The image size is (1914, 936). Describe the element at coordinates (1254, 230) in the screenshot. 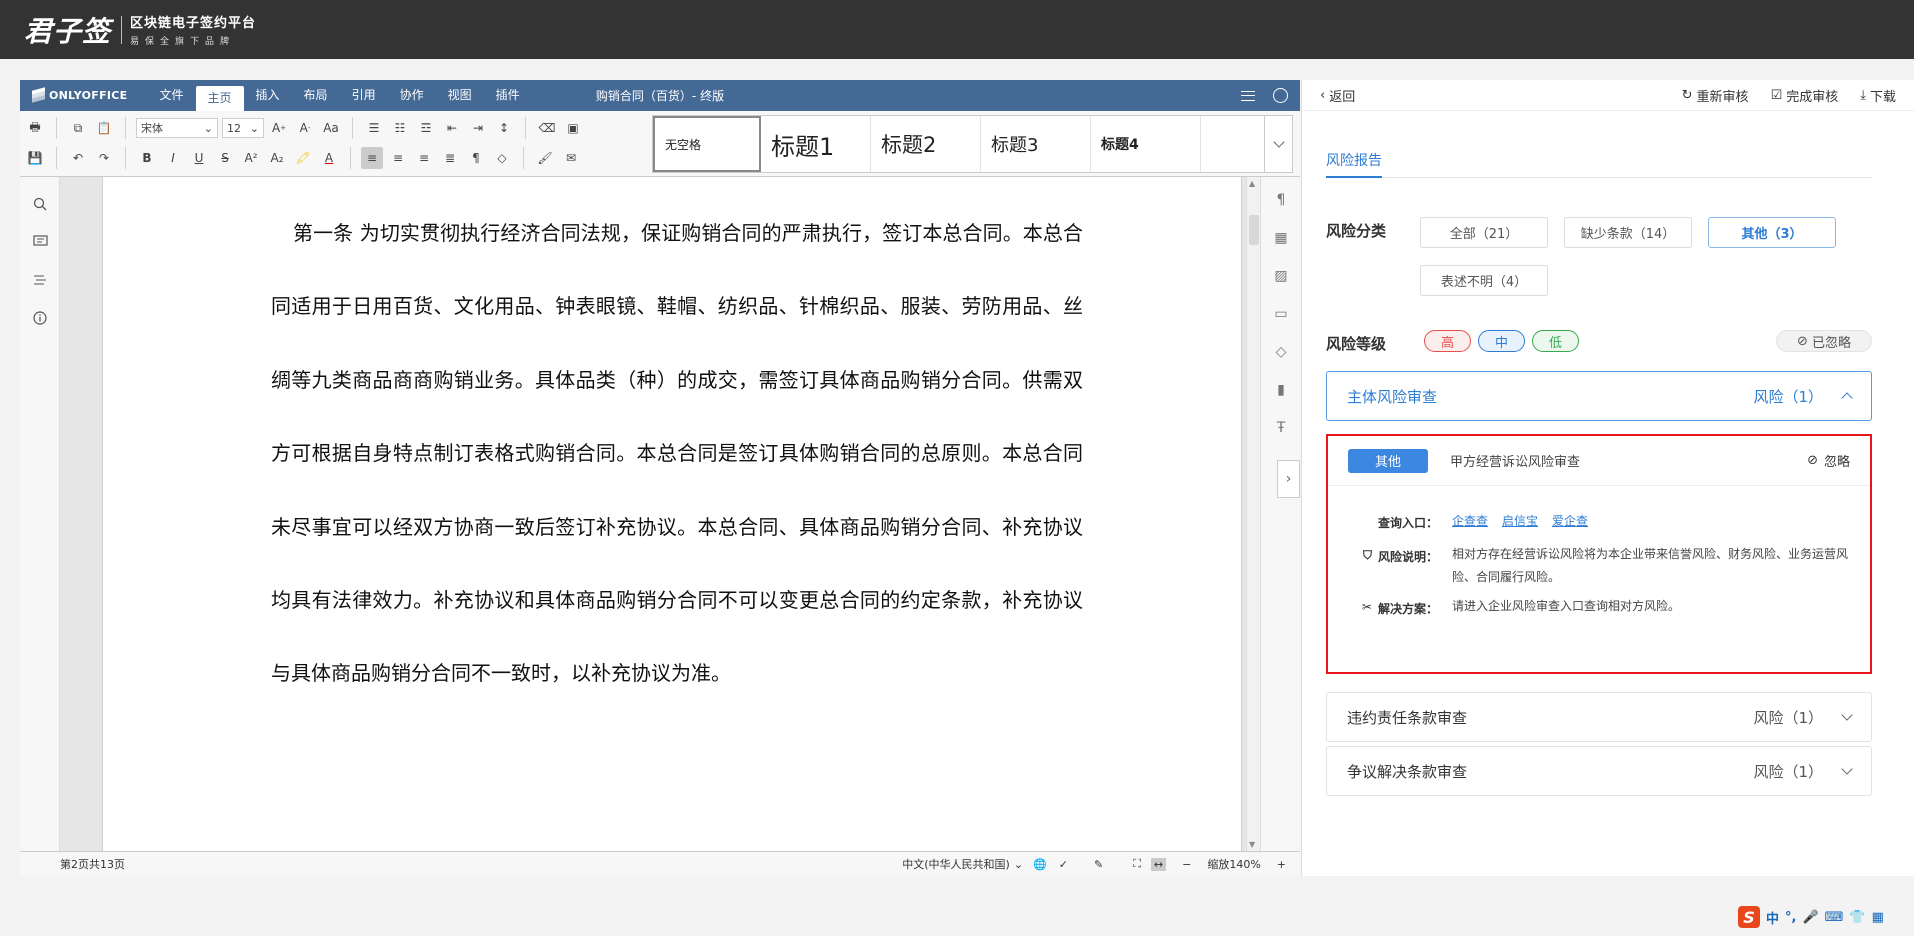

I see `scrollbar-thumb` at that location.